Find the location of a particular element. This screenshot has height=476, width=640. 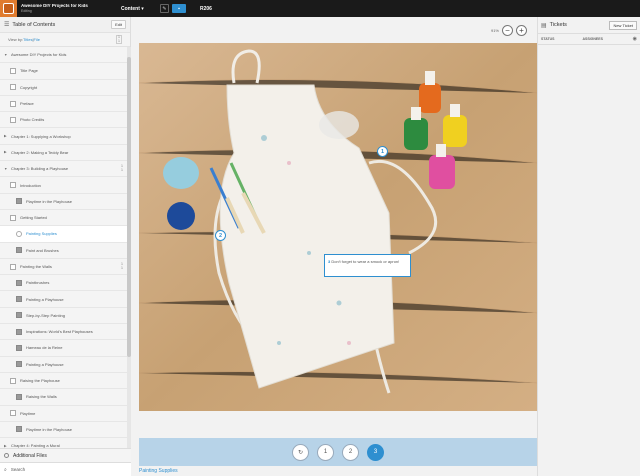

toc-item: ▶ Chapter 2: Making a Teddy Bear is located at coordinates (63, 153).